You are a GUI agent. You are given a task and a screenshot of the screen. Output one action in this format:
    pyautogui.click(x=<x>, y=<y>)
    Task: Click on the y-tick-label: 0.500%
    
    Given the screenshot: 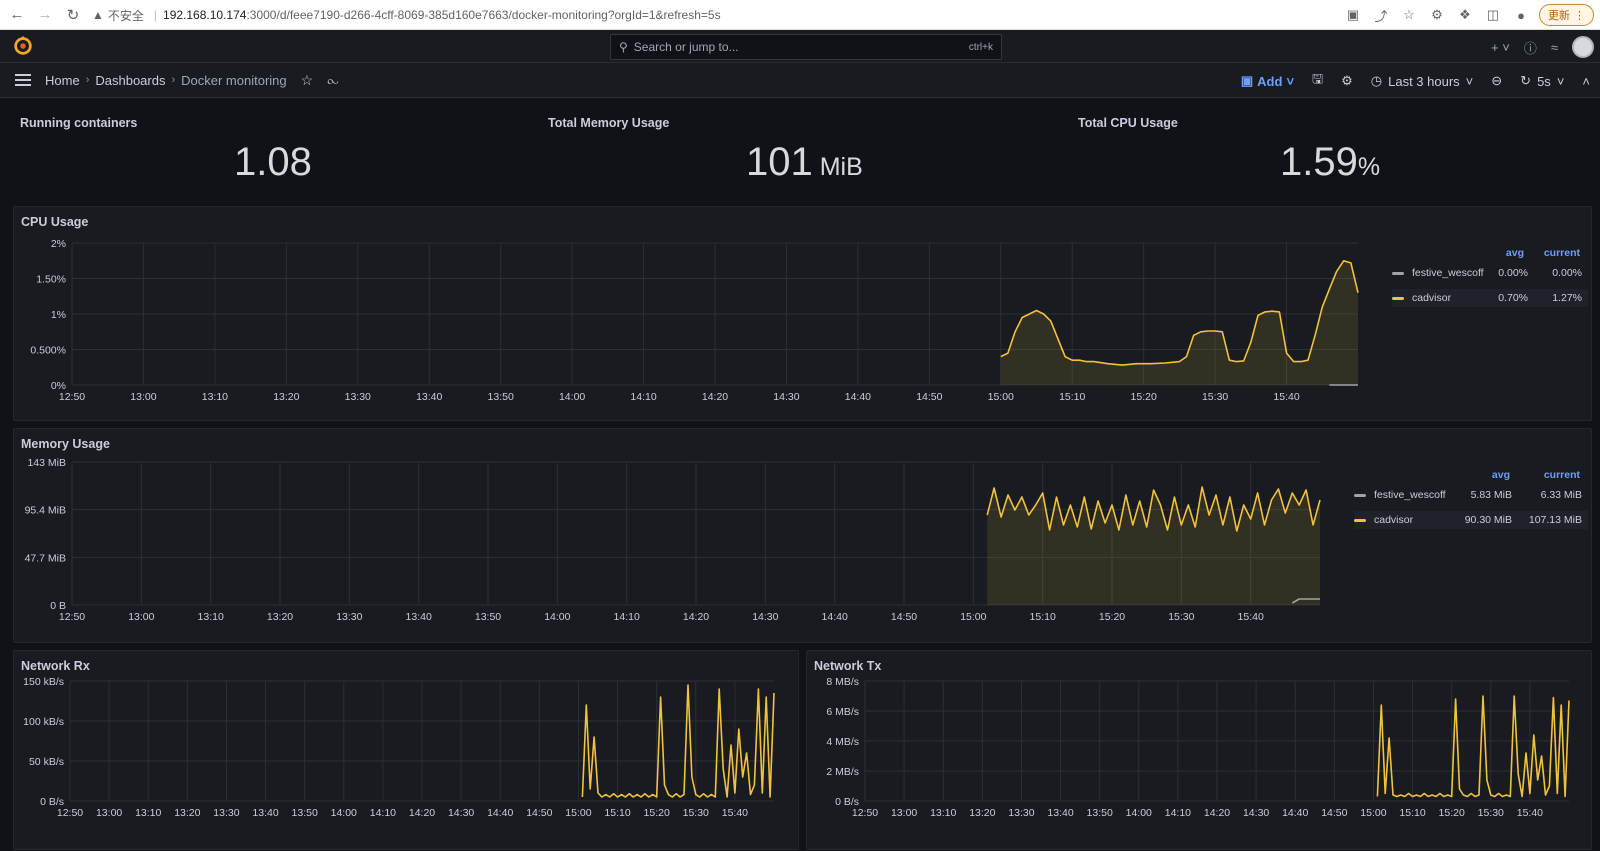 What is the action you would take?
    pyautogui.click(x=48, y=351)
    